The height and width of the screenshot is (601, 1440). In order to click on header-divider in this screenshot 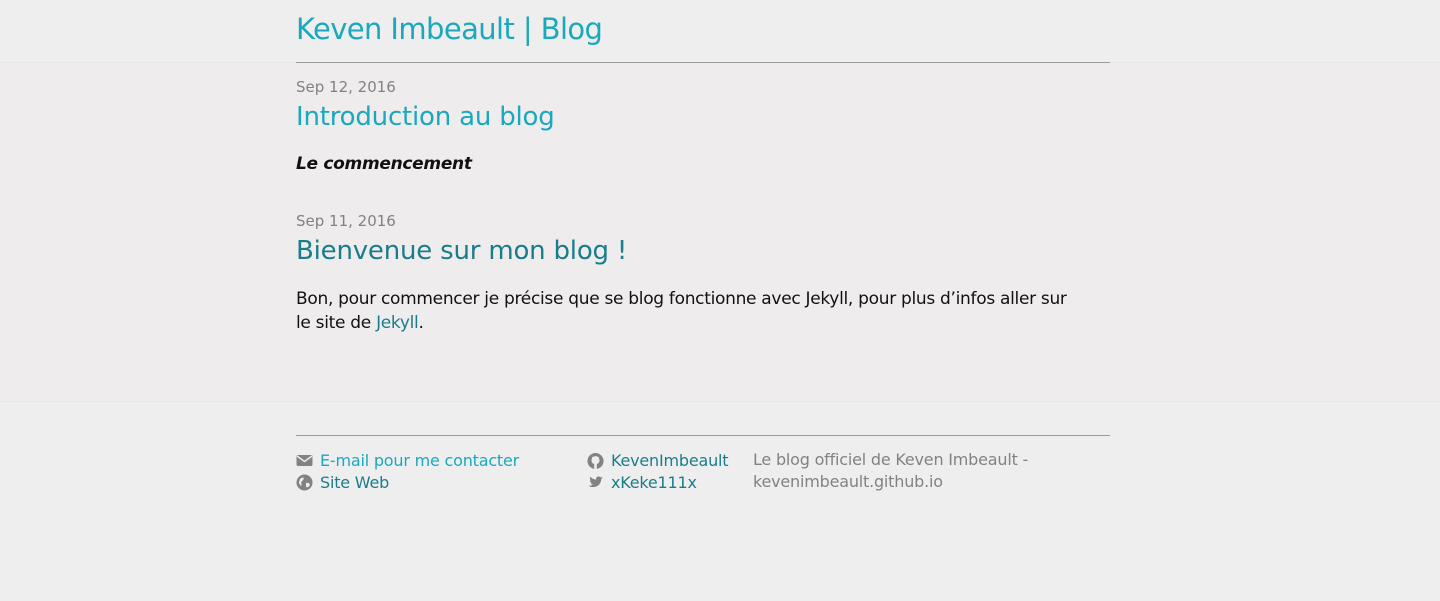, I will do `click(703, 62)`.